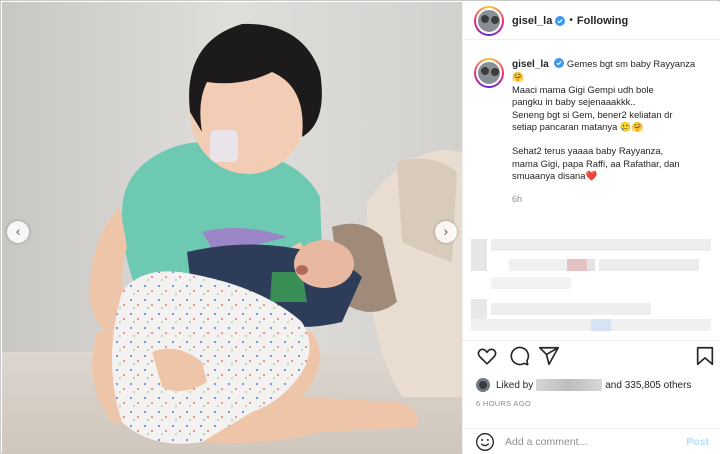  I want to click on likes-prefix: Liked by, so click(515, 385).